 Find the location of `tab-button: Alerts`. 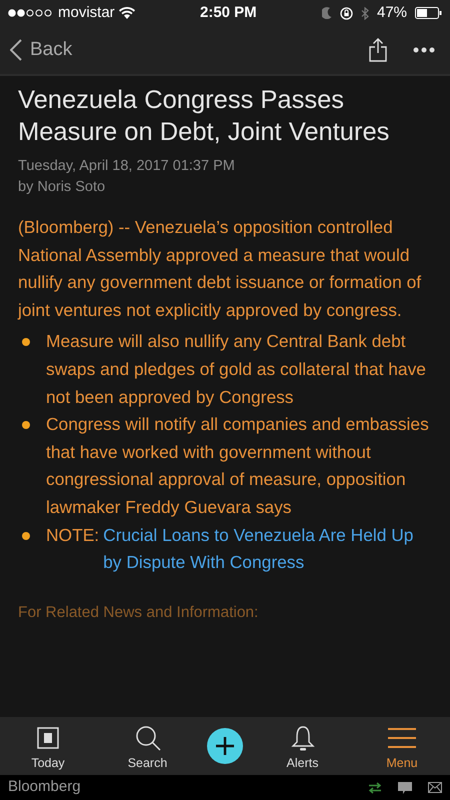

tab-button: Alerts is located at coordinates (302, 746).